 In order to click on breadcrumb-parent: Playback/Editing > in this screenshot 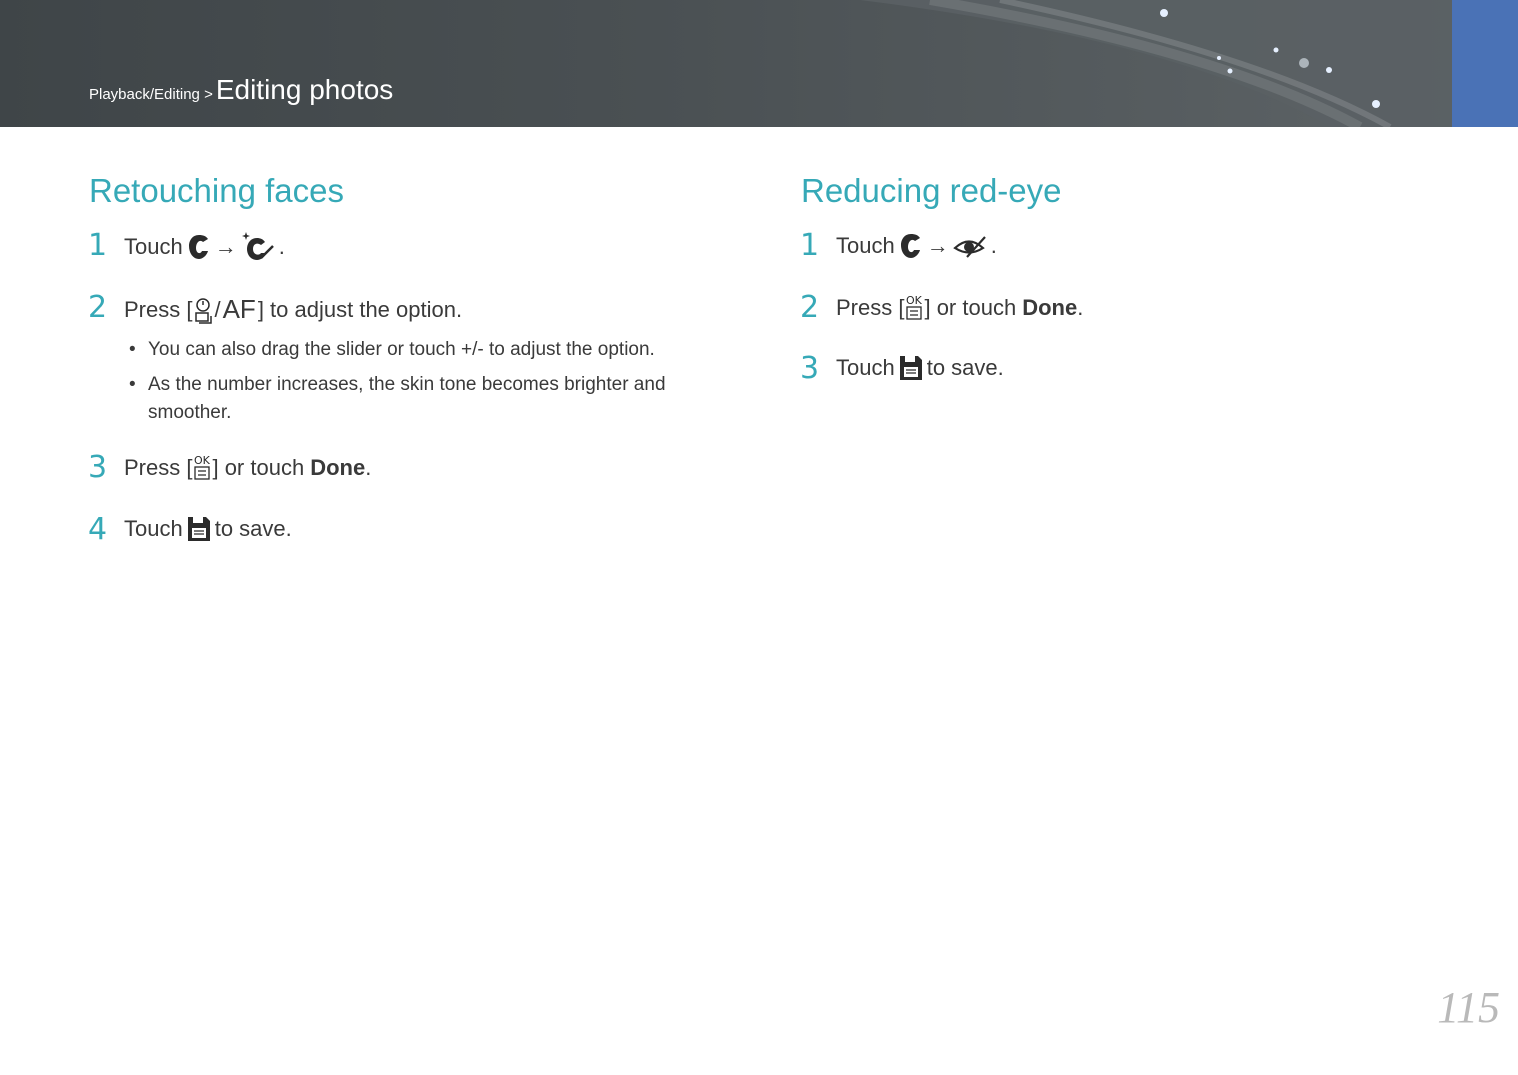, I will do `click(151, 94)`.